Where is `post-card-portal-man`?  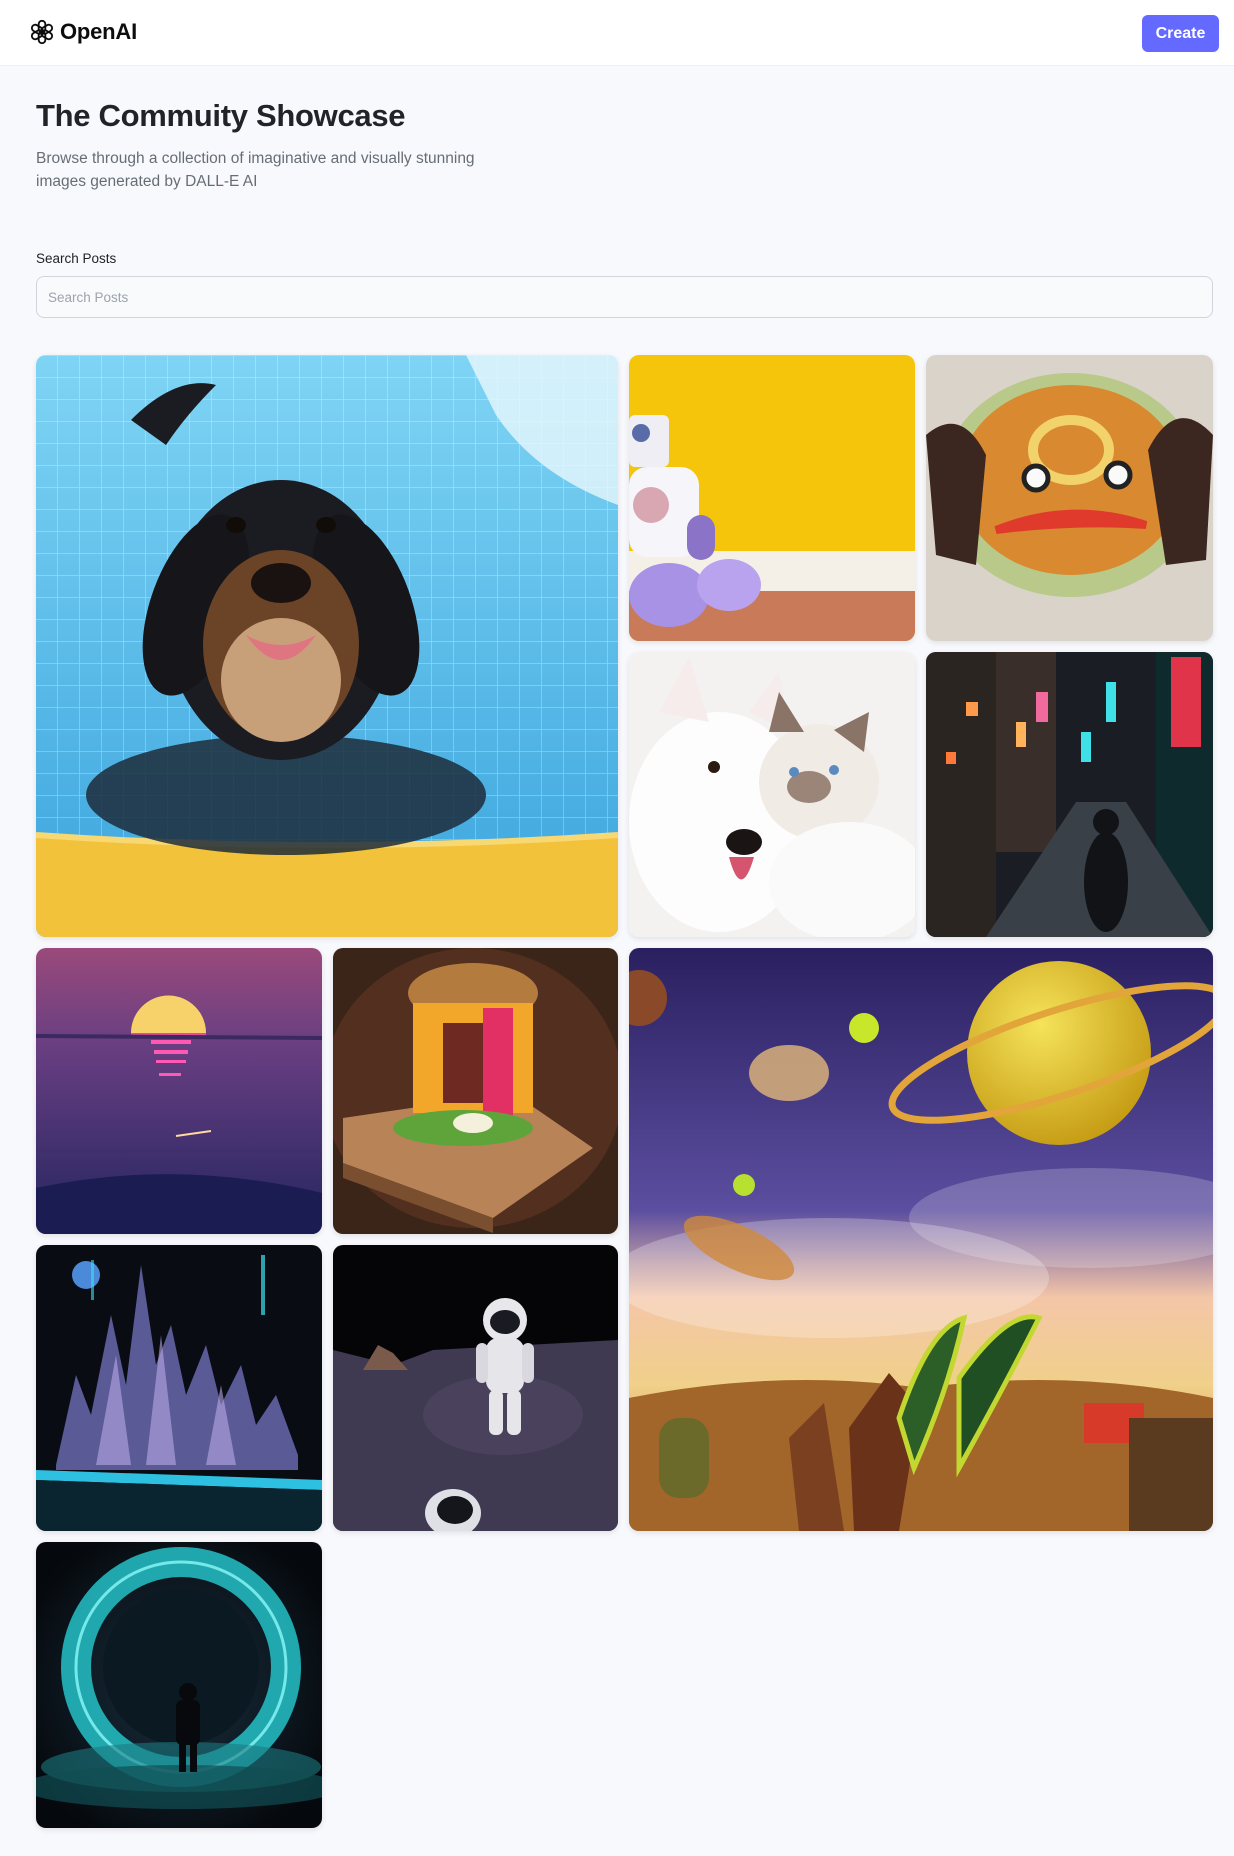
post-card-portal-man is located at coordinates (179, 1685).